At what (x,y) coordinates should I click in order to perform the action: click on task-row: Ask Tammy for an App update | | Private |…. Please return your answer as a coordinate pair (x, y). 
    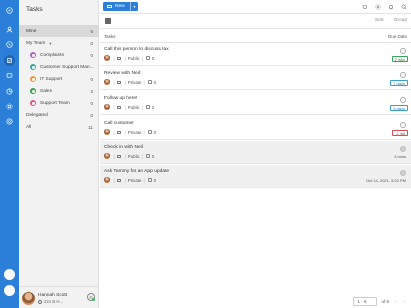
    Looking at the image, I should click on (255, 176).